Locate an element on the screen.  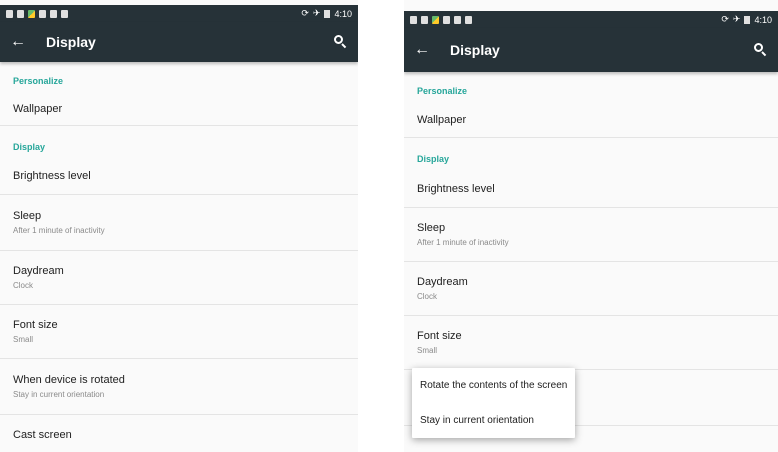
setting-title: When device is rotated is located at coordinates (69, 380).